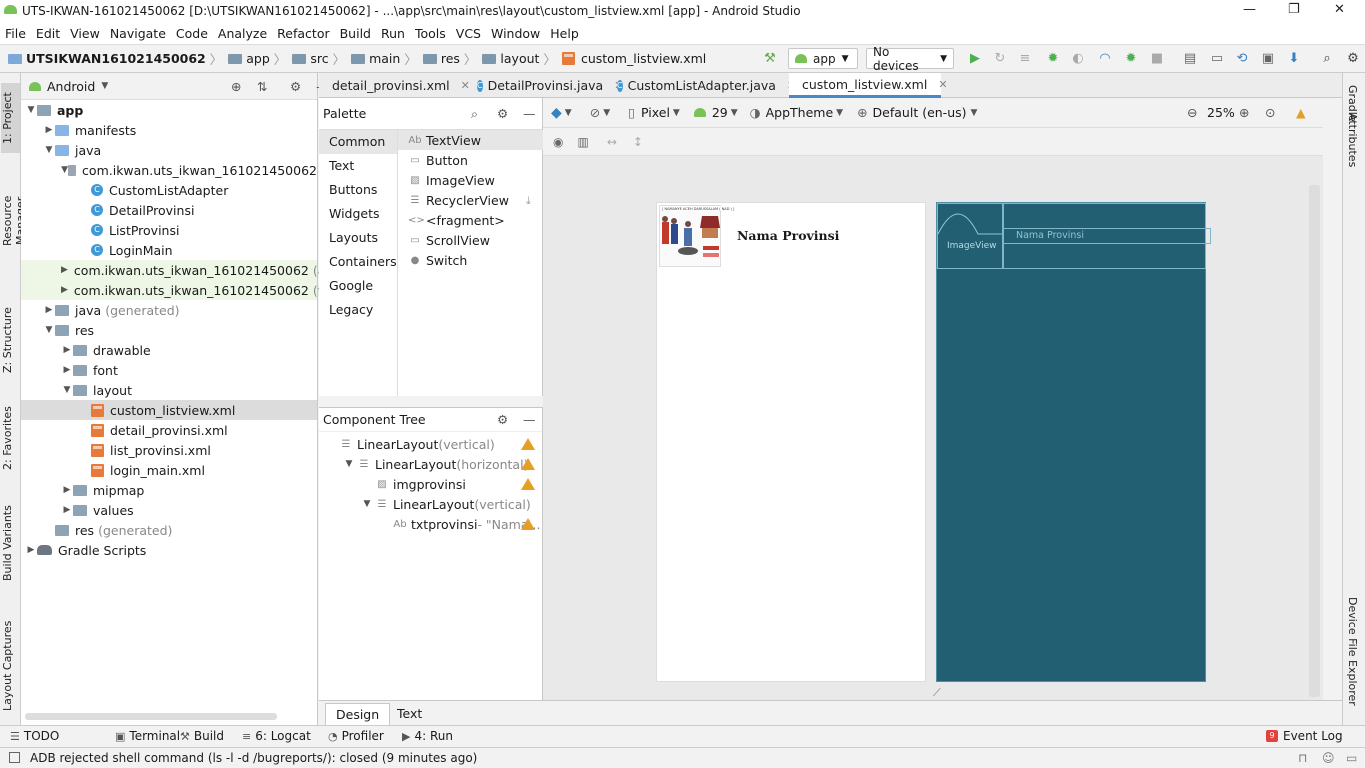 The image size is (1365, 768). Describe the element at coordinates (1190, 59) in the screenshot. I see `project-structure-icon: ▤` at that location.